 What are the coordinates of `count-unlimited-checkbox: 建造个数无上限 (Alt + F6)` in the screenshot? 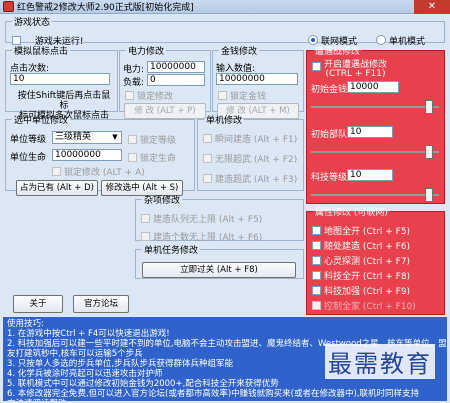 It's located at (201, 236).